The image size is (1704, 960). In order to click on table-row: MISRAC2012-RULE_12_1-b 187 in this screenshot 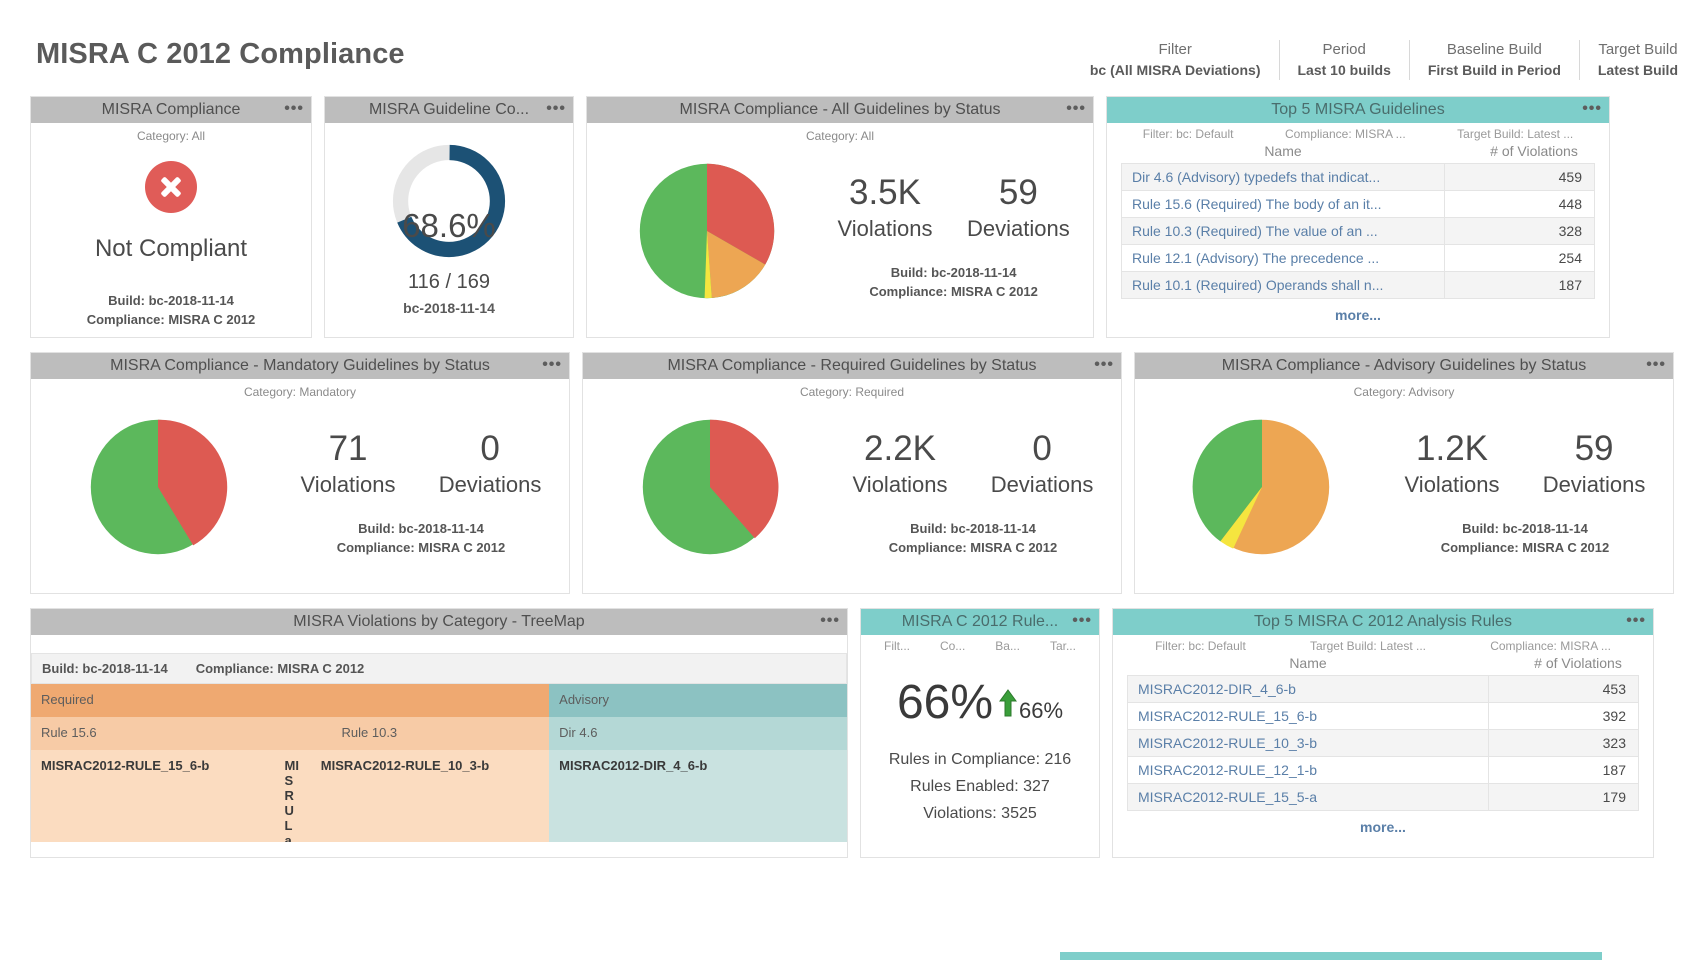, I will do `click(1383, 770)`.